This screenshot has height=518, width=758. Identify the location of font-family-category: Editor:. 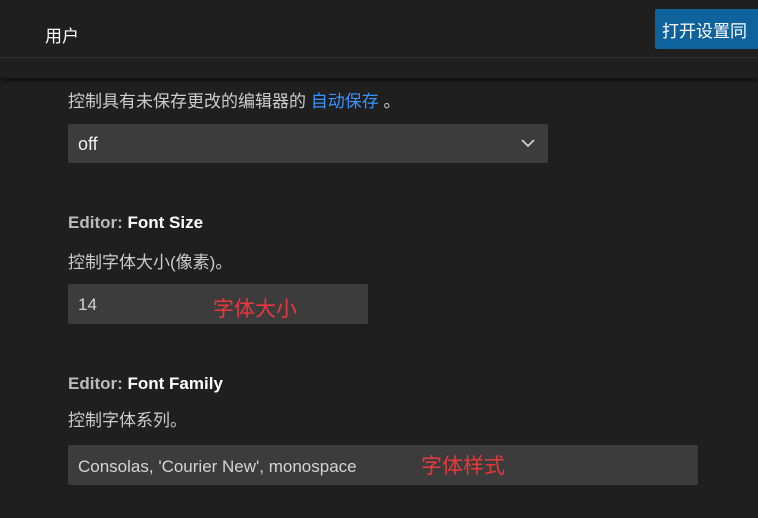
(98, 383).